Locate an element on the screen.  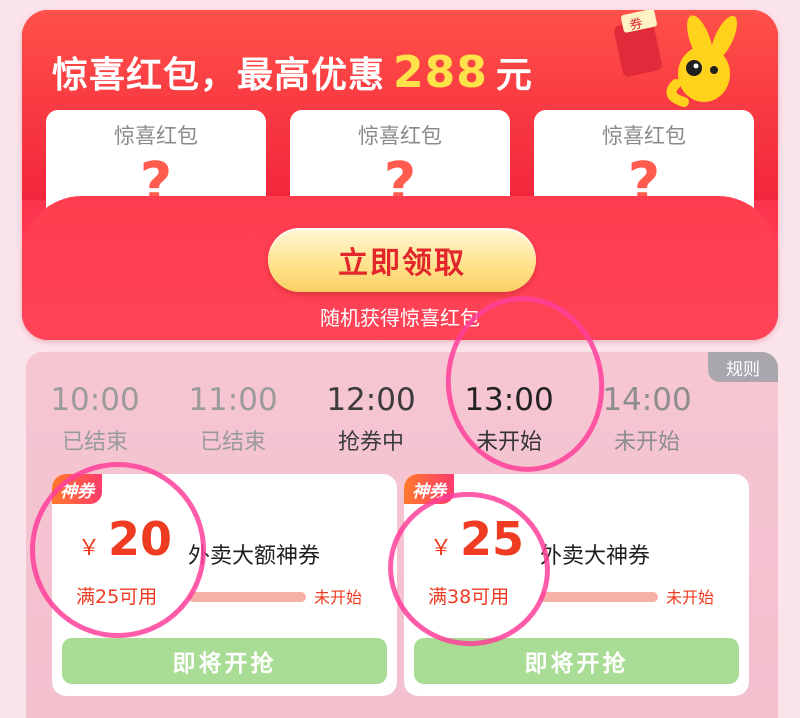
coupon-name: 外卖大额神券 is located at coordinates (254, 556).